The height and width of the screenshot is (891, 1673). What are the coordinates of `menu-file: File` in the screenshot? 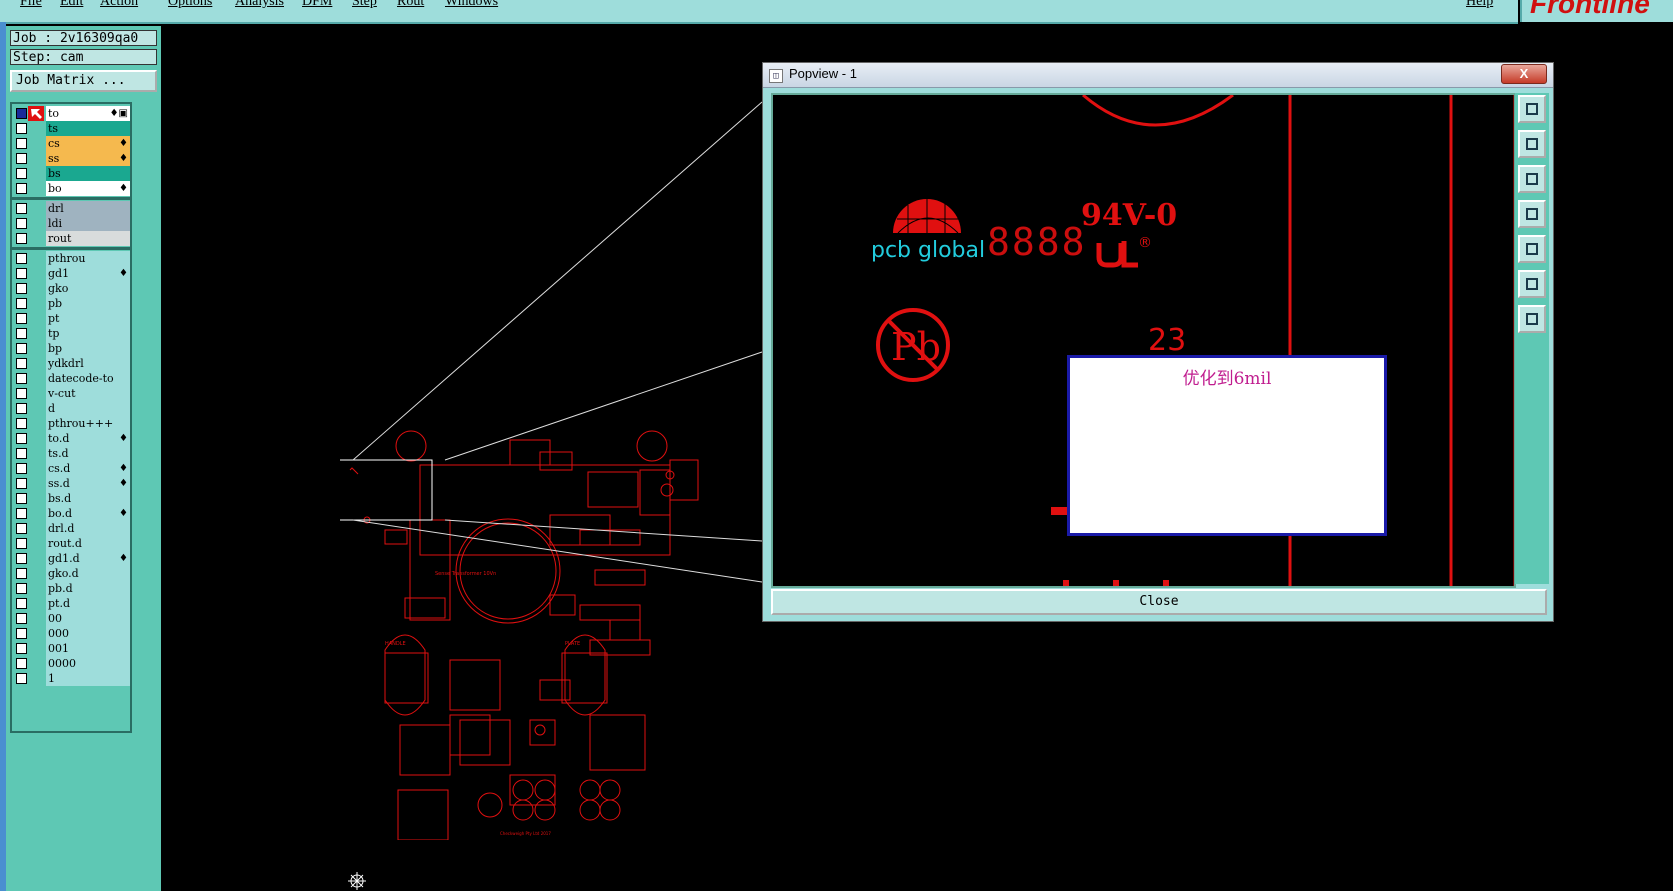 It's located at (31, 5).